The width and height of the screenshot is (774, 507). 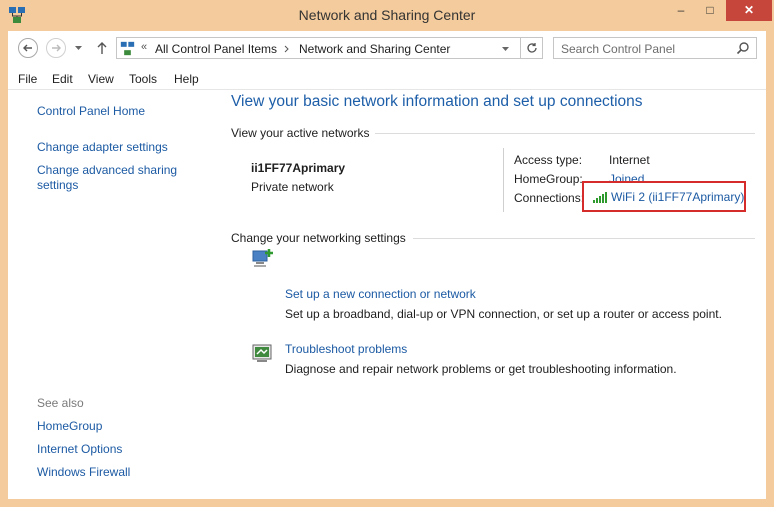 What do you see at coordinates (298, 168) in the screenshot?
I see `network-name: ii1FF77Aprimary` at bounding box center [298, 168].